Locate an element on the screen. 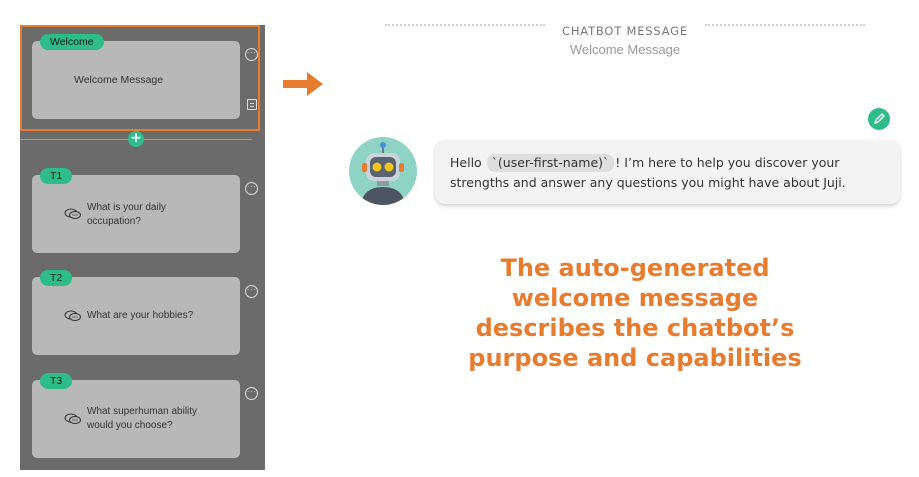 This screenshot has width=919, height=477. message-header-title: CHATBOT MESSAGE is located at coordinates (625, 31).